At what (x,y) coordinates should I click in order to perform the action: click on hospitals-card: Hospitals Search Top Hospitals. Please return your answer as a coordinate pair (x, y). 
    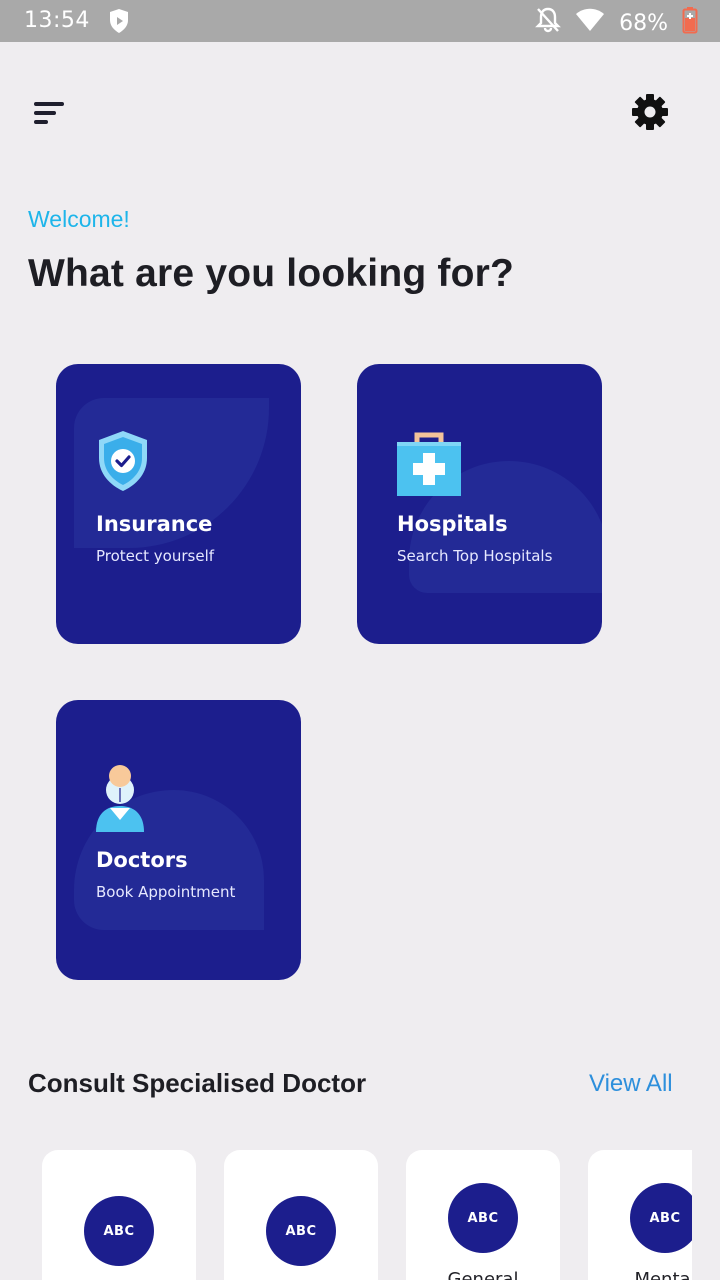
    Looking at the image, I should click on (479, 504).